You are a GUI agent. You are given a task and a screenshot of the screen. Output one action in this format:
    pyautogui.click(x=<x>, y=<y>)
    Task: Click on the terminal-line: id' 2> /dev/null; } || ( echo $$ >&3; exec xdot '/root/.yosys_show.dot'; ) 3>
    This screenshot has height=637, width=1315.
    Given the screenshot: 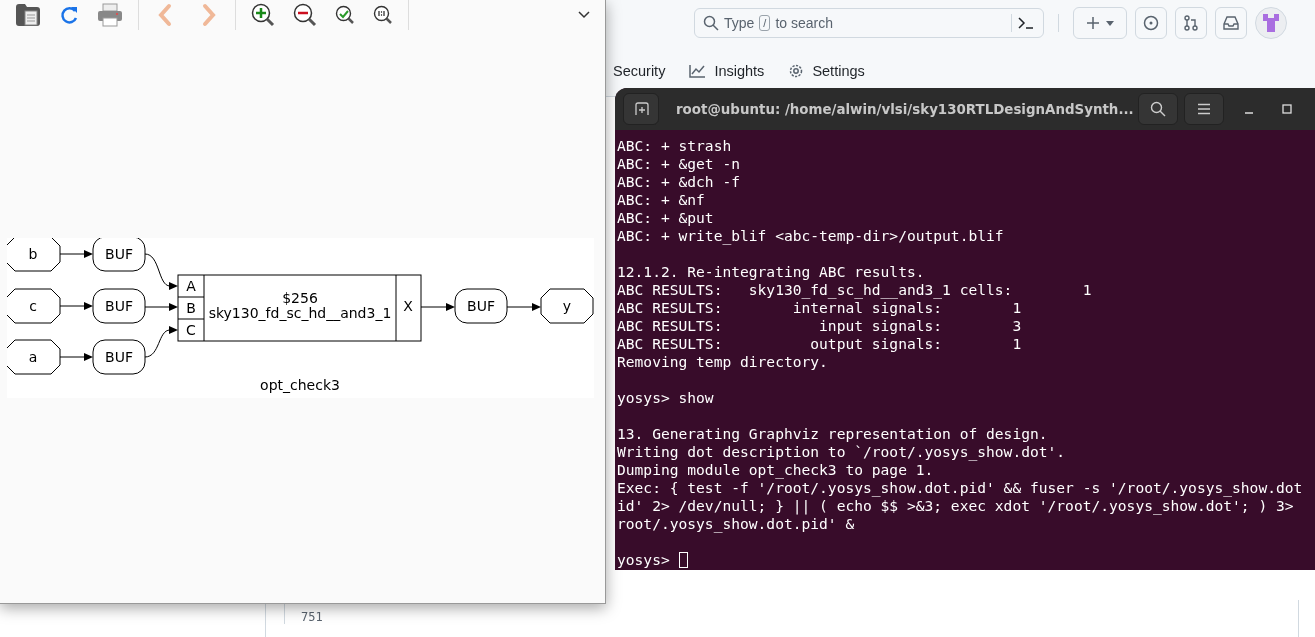 What is the action you would take?
    pyautogui.click(x=955, y=506)
    